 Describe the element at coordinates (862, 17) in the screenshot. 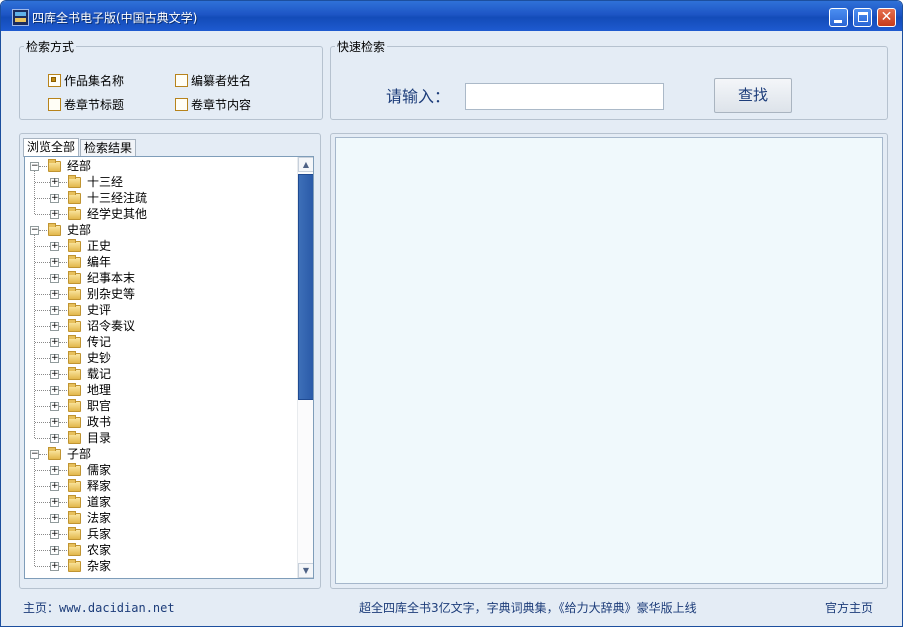

I see `maximize-button` at that location.